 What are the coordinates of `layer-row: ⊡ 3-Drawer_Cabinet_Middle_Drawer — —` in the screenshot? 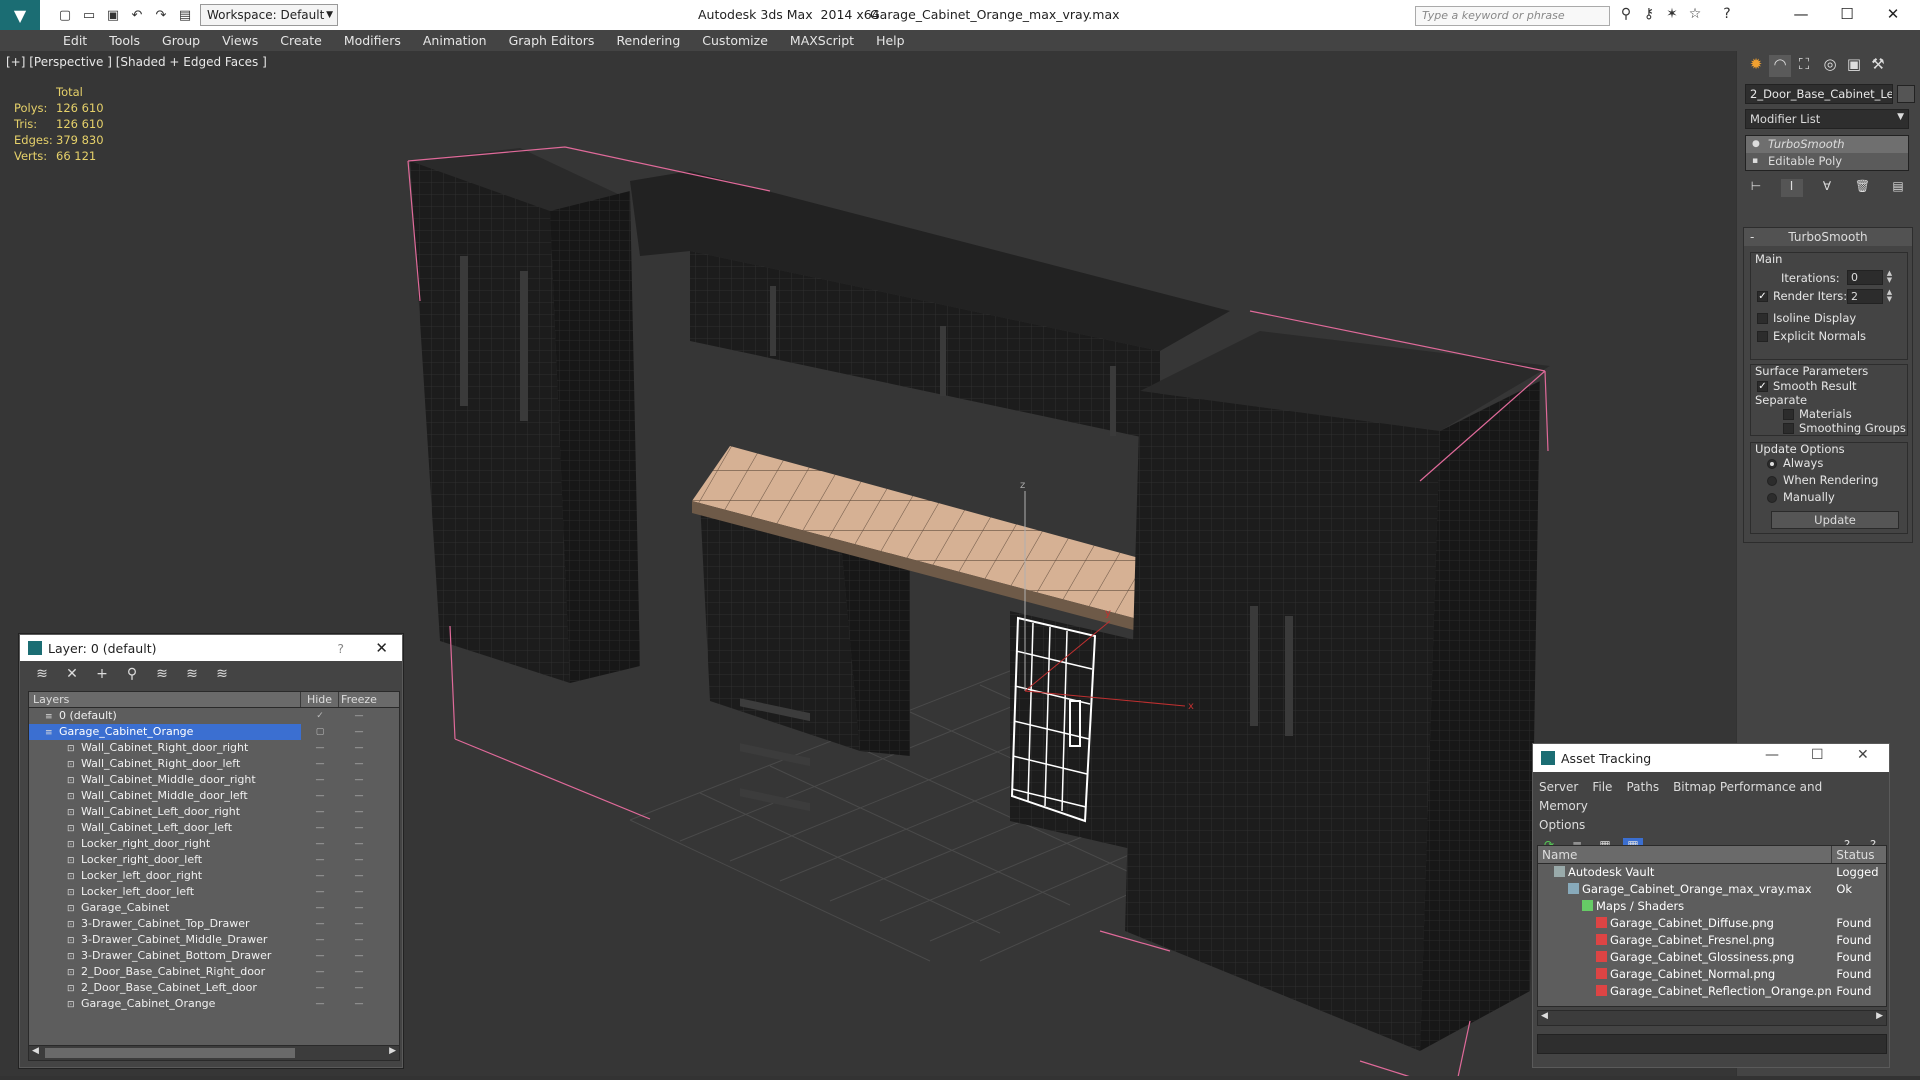 It's located at (214, 940).